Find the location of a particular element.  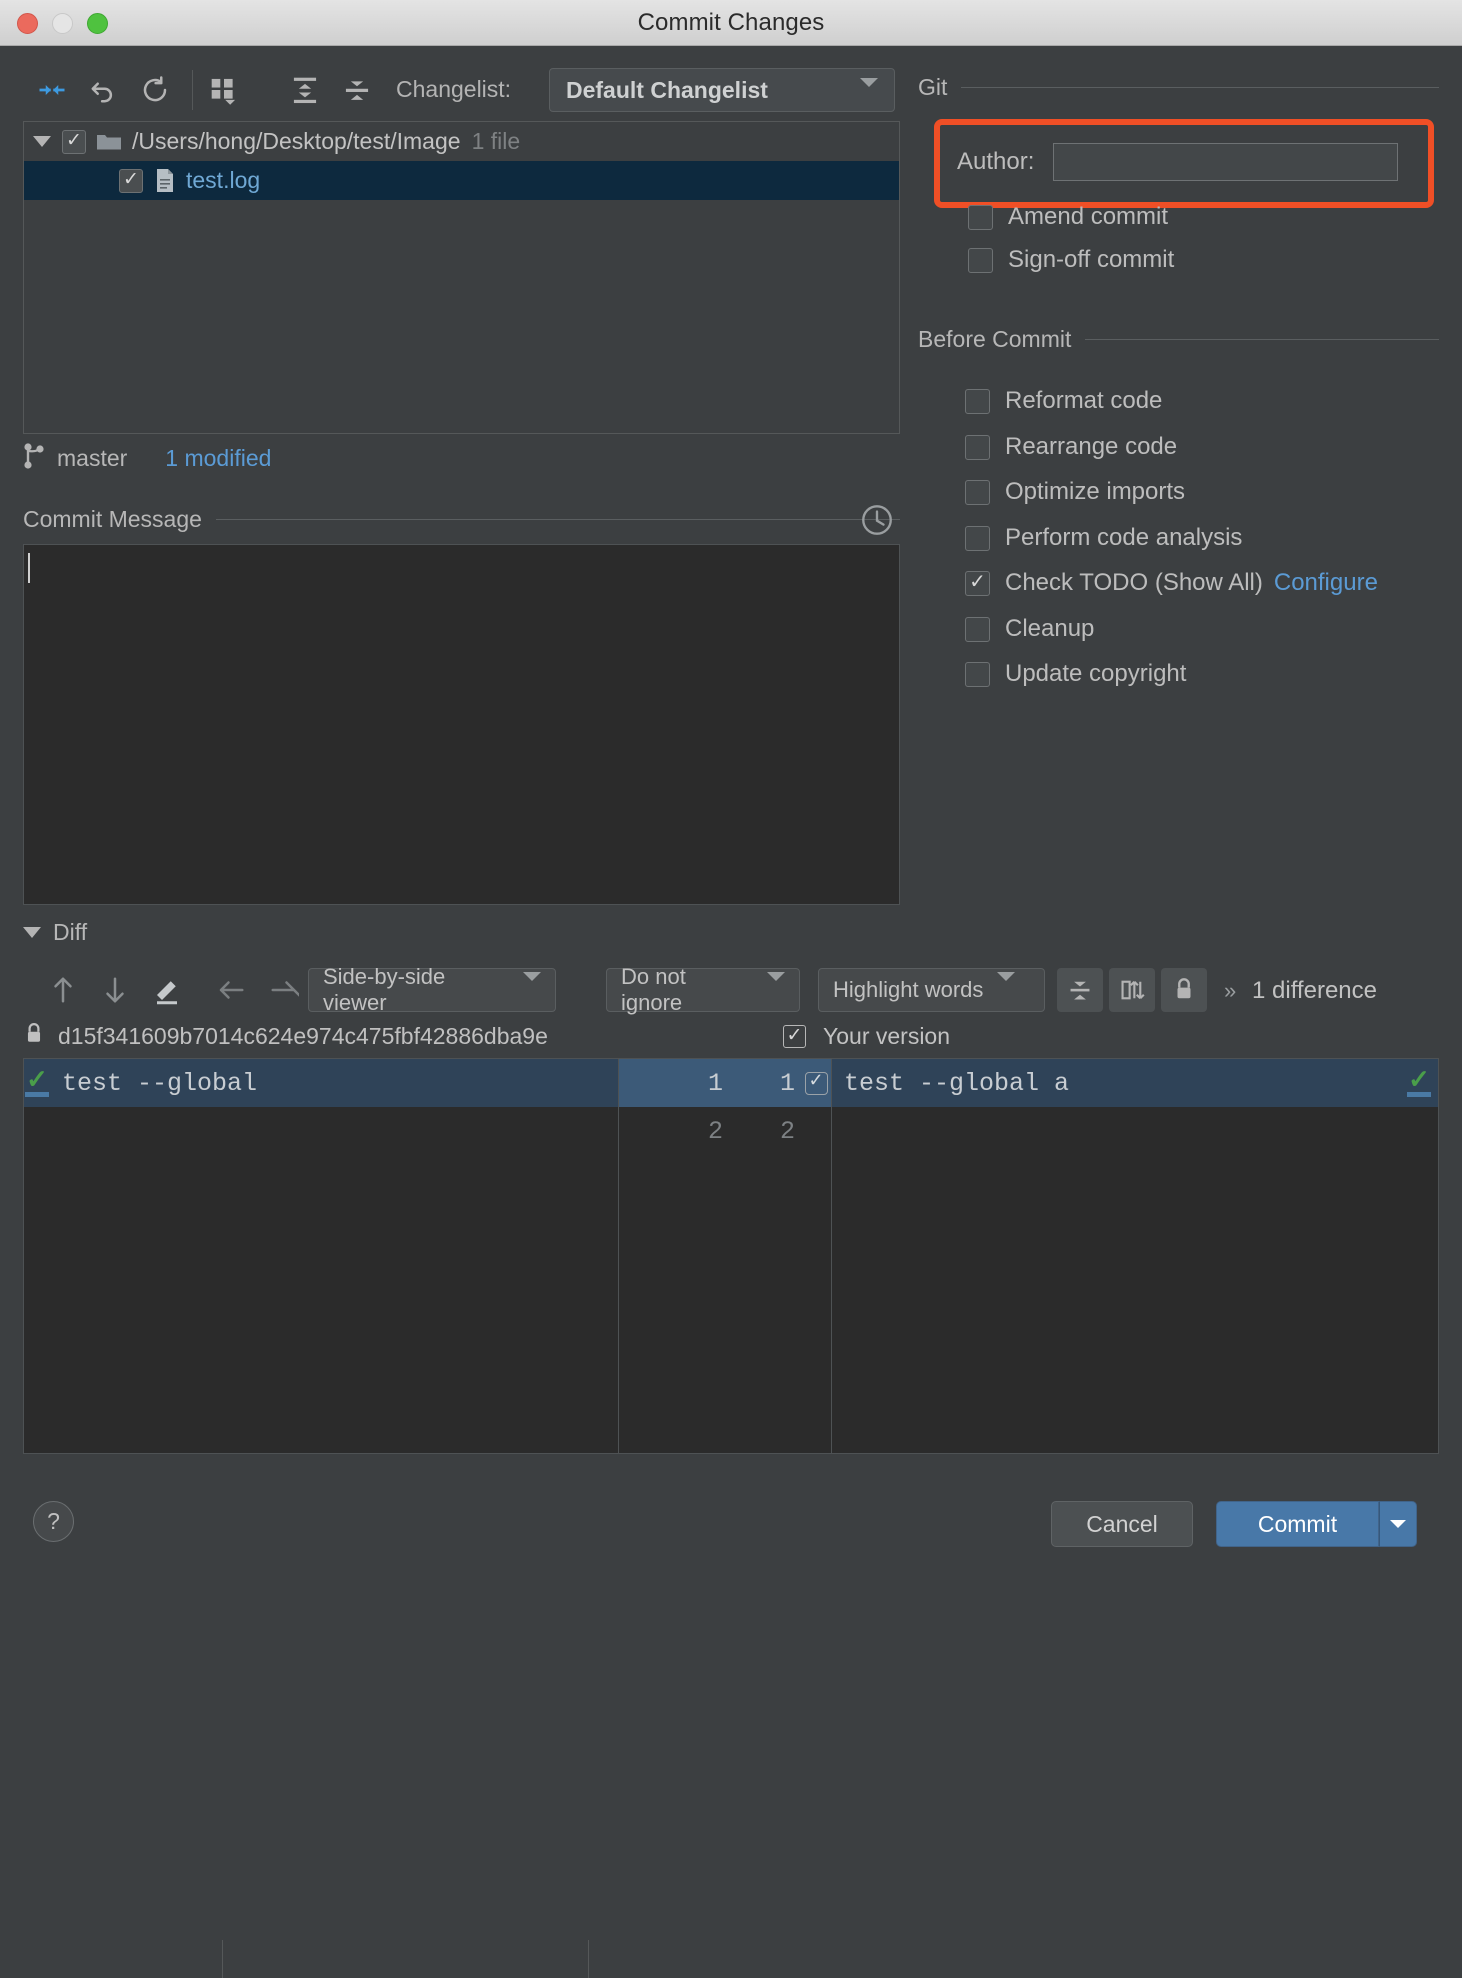

revert-change-check-icon: ✓ is located at coordinates (1419, 1083).